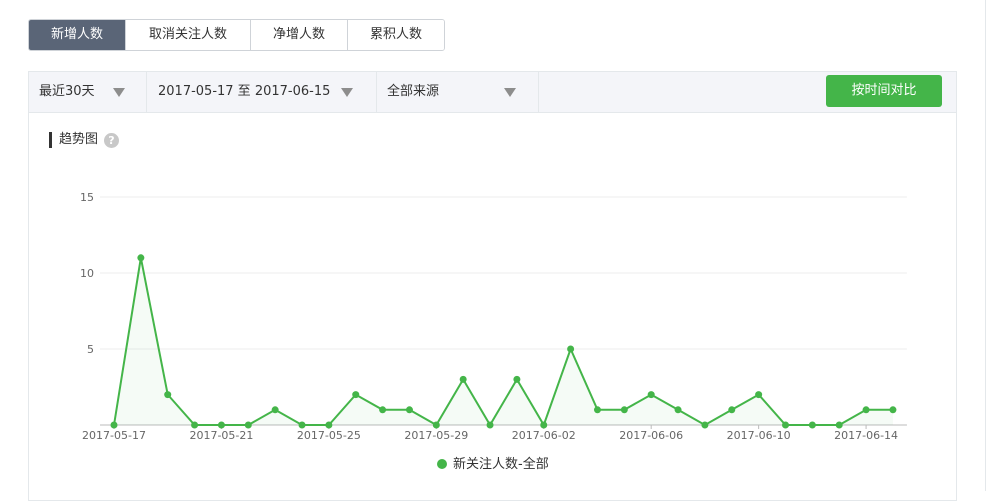 The width and height of the screenshot is (995, 501). I want to click on x-tick-label: 2017-06-02, so click(544, 435).